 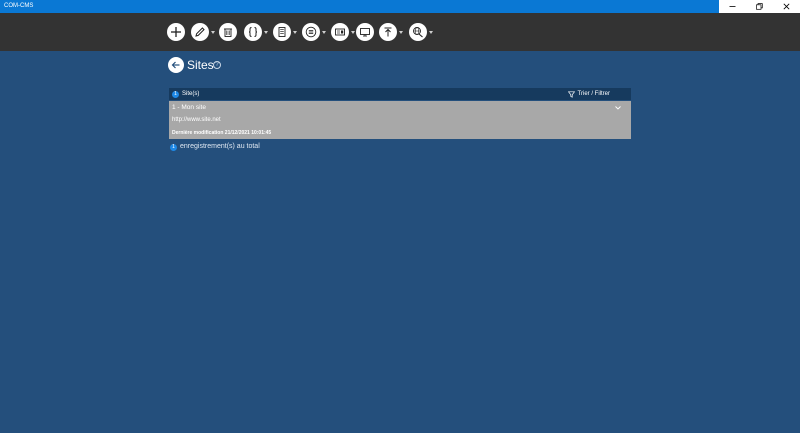 I want to click on restore-icon, so click(x=759, y=6).